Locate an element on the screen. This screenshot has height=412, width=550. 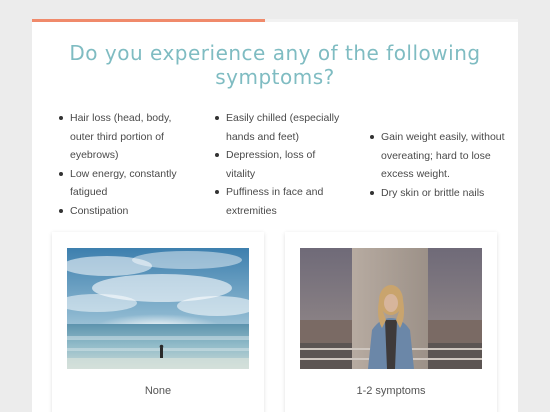
symptom-item: Low energy, constantly fatigued is located at coordinates (126, 183).